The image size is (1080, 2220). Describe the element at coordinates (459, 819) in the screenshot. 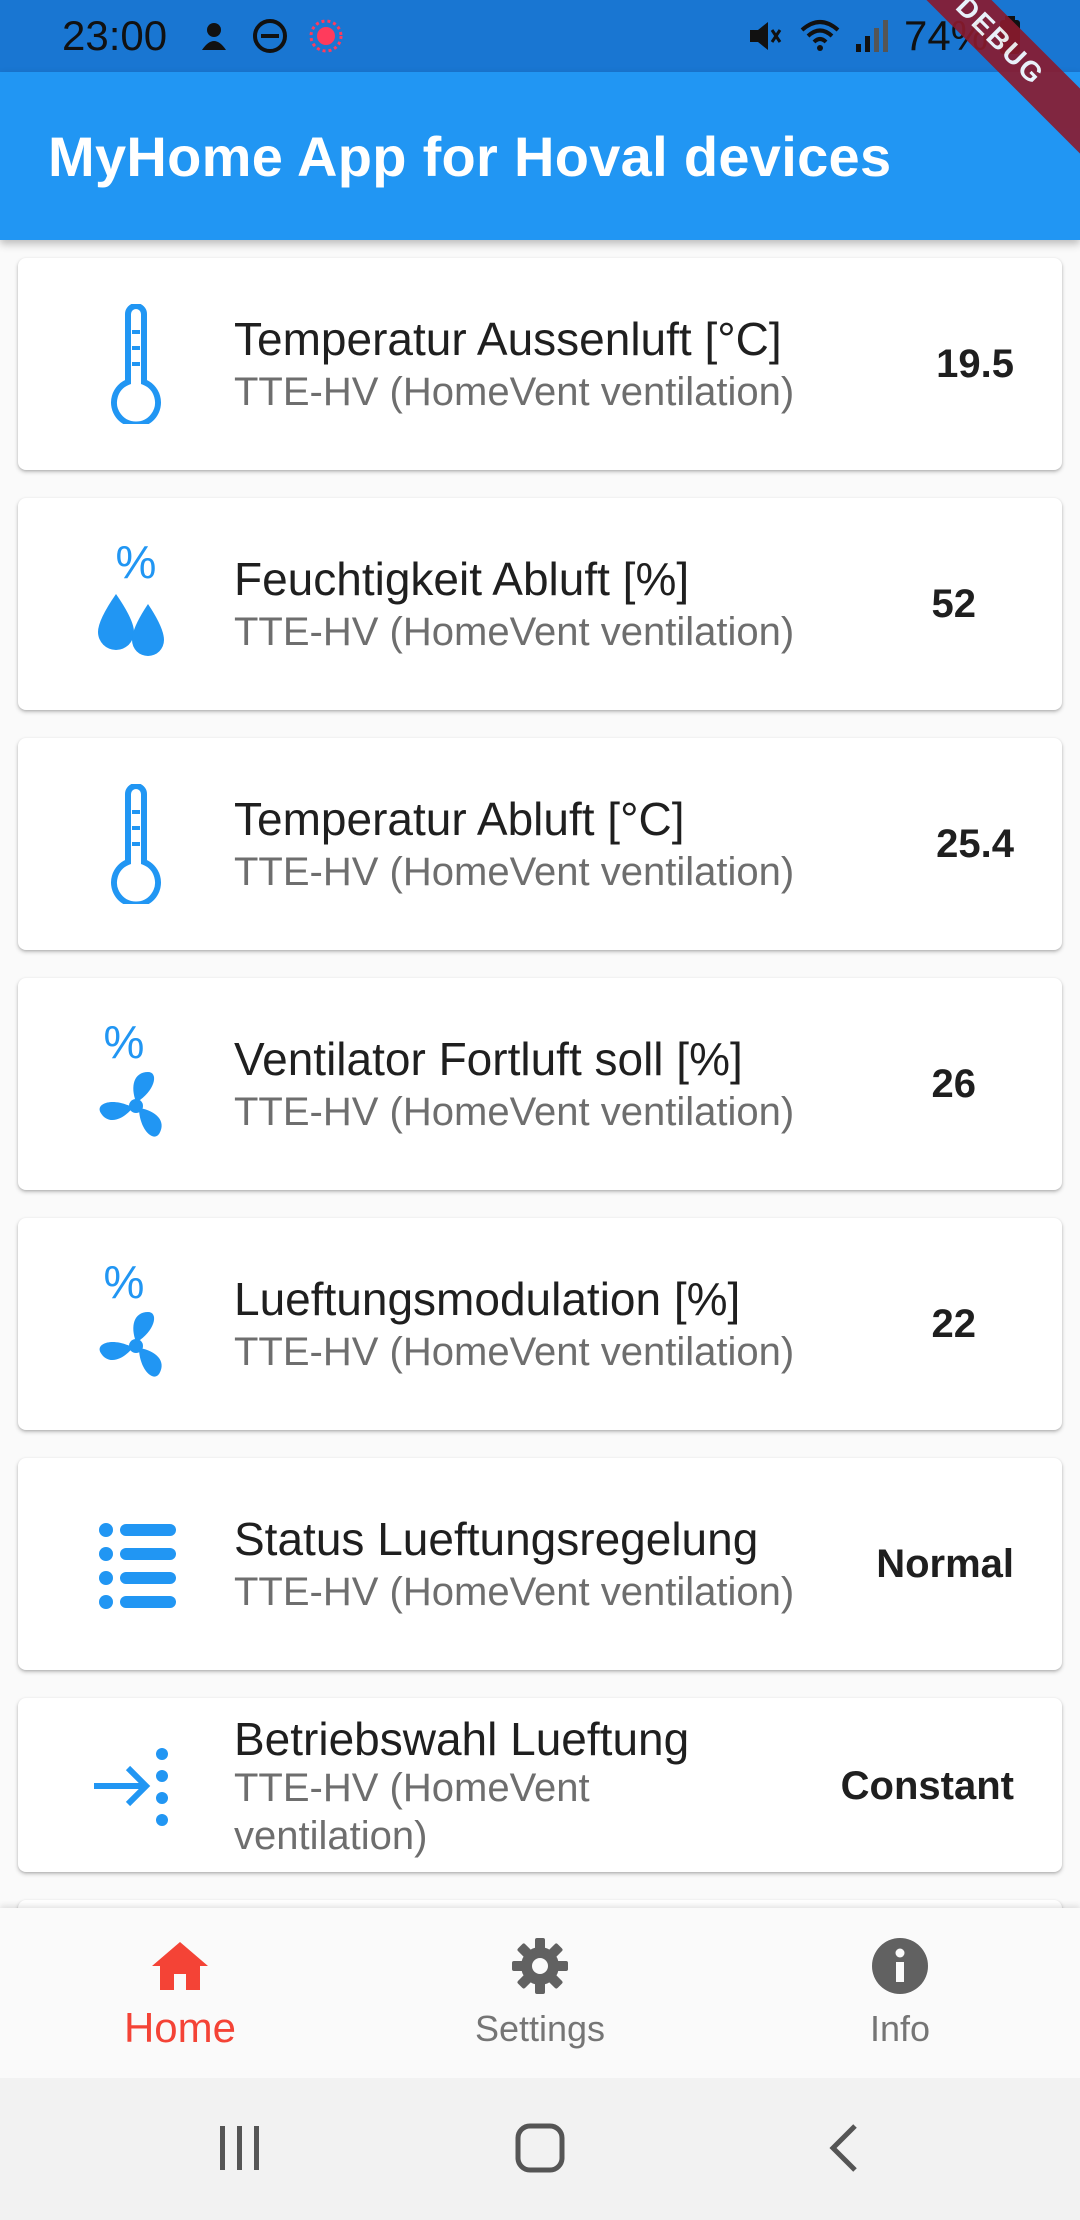

I see `item-name: Temperatur Abluft [°C]` at that location.